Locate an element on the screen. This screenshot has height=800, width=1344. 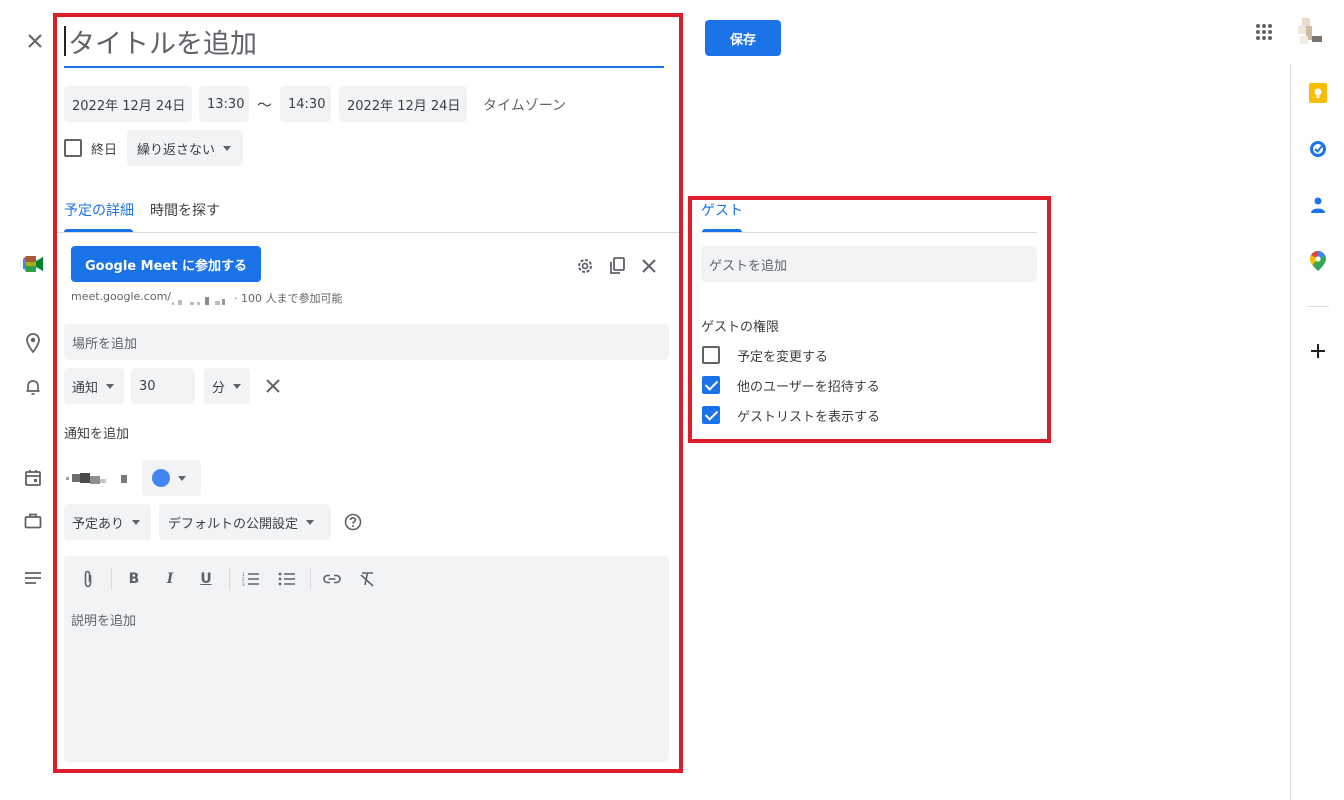
join-meet-button: Google Meet に参加する is located at coordinates (166, 264).